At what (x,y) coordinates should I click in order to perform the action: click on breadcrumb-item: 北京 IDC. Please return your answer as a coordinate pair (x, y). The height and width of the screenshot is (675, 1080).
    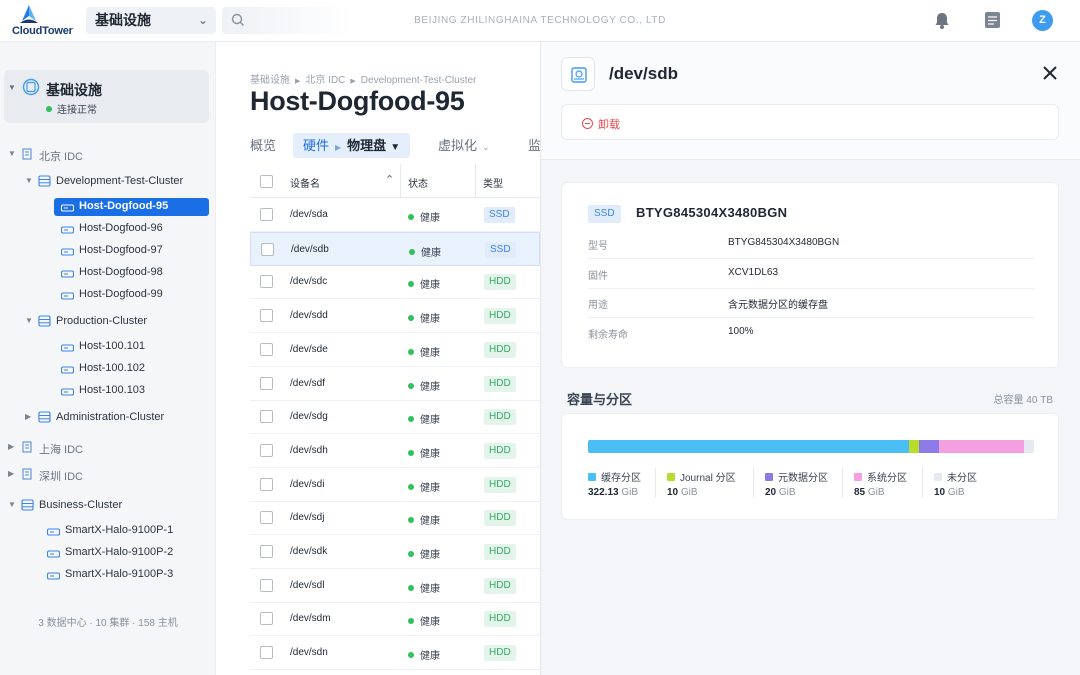
    Looking at the image, I should click on (325, 80).